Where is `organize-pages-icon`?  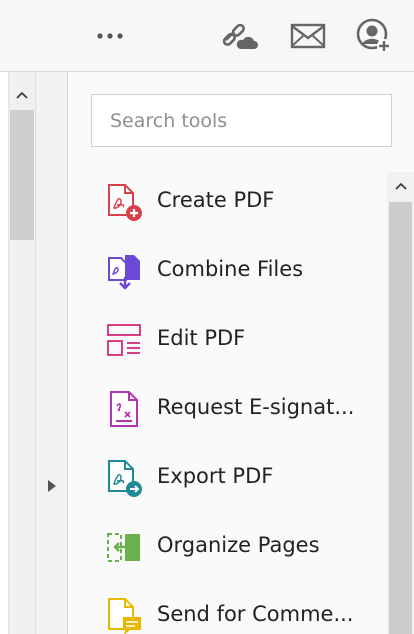 organize-pages-icon is located at coordinates (125, 548).